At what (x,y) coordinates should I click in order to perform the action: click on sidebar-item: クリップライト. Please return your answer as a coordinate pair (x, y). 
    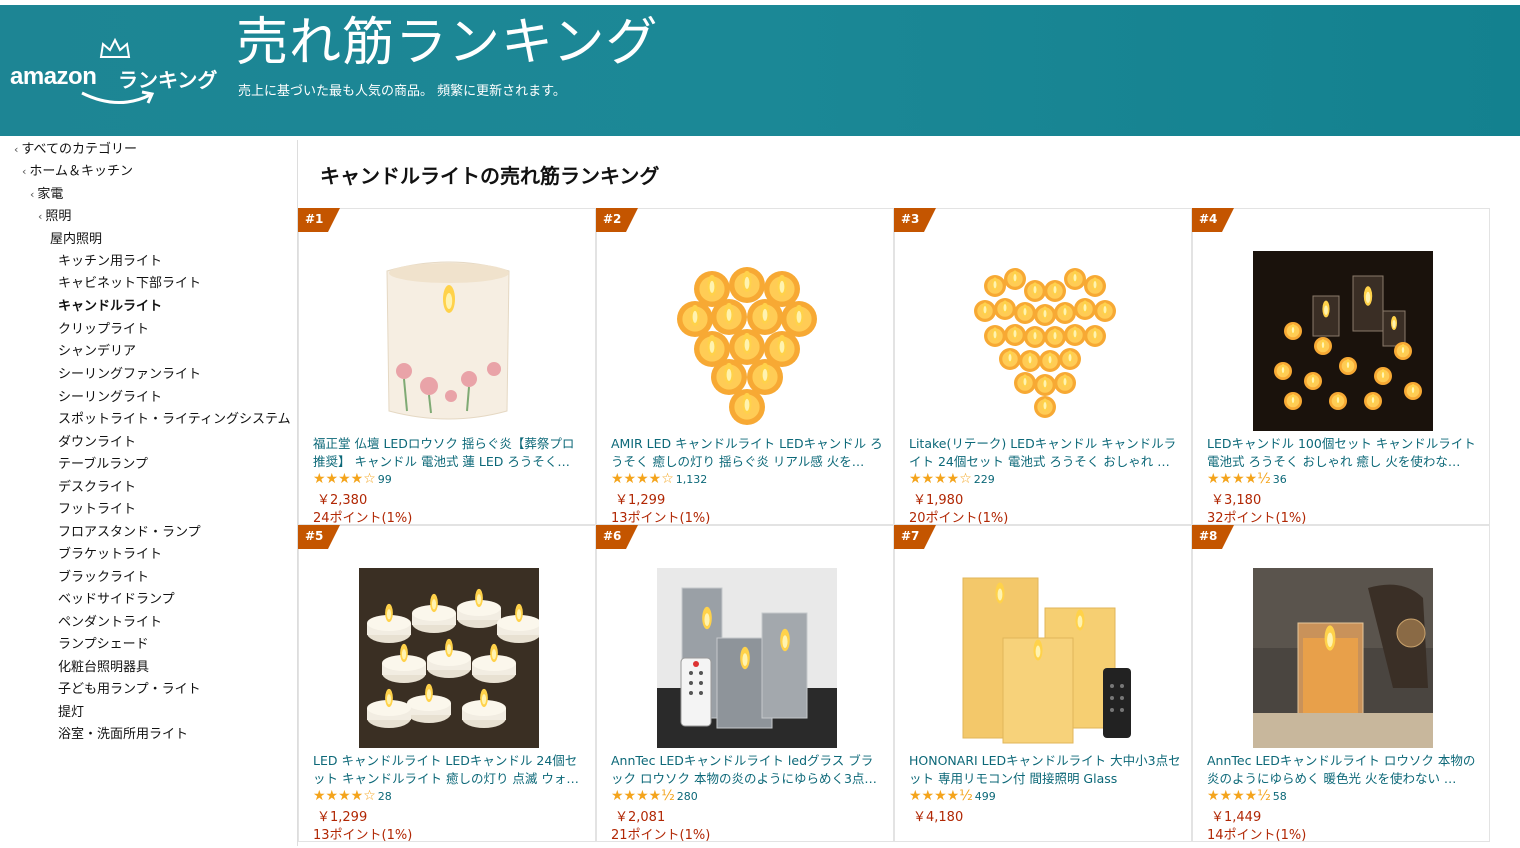
    Looking at the image, I should click on (103, 330).